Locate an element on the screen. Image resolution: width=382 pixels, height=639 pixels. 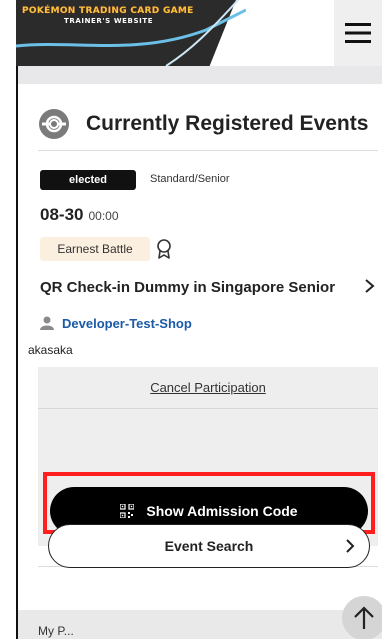
event-location: akasaka is located at coordinates (50, 350).